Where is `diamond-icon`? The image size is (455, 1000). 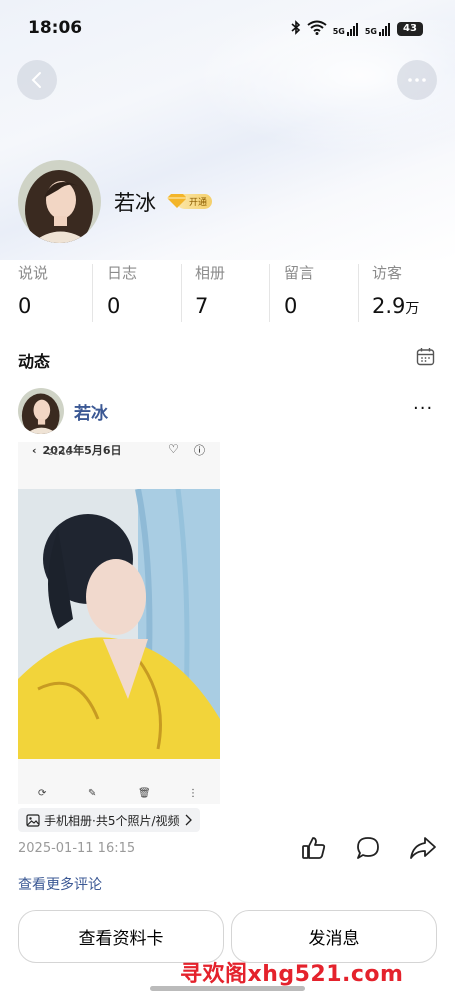 diamond-icon is located at coordinates (177, 201).